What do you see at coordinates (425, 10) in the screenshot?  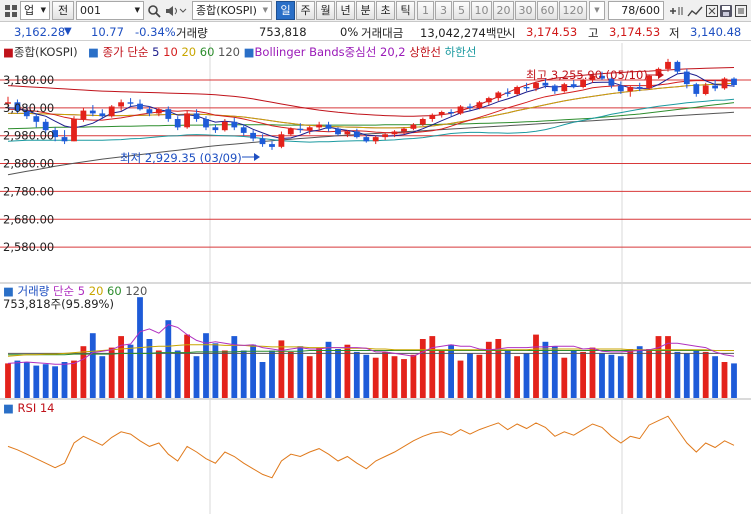 I see `interval-1-button: 1` at bounding box center [425, 10].